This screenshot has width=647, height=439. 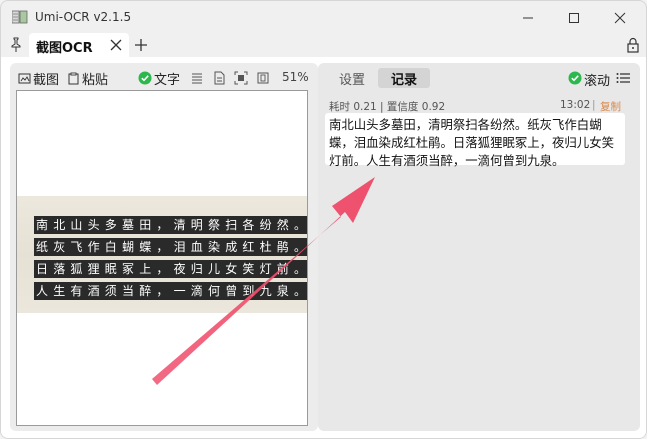 What do you see at coordinates (24, 78) in the screenshot?
I see `screenshot-icon` at bounding box center [24, 78].